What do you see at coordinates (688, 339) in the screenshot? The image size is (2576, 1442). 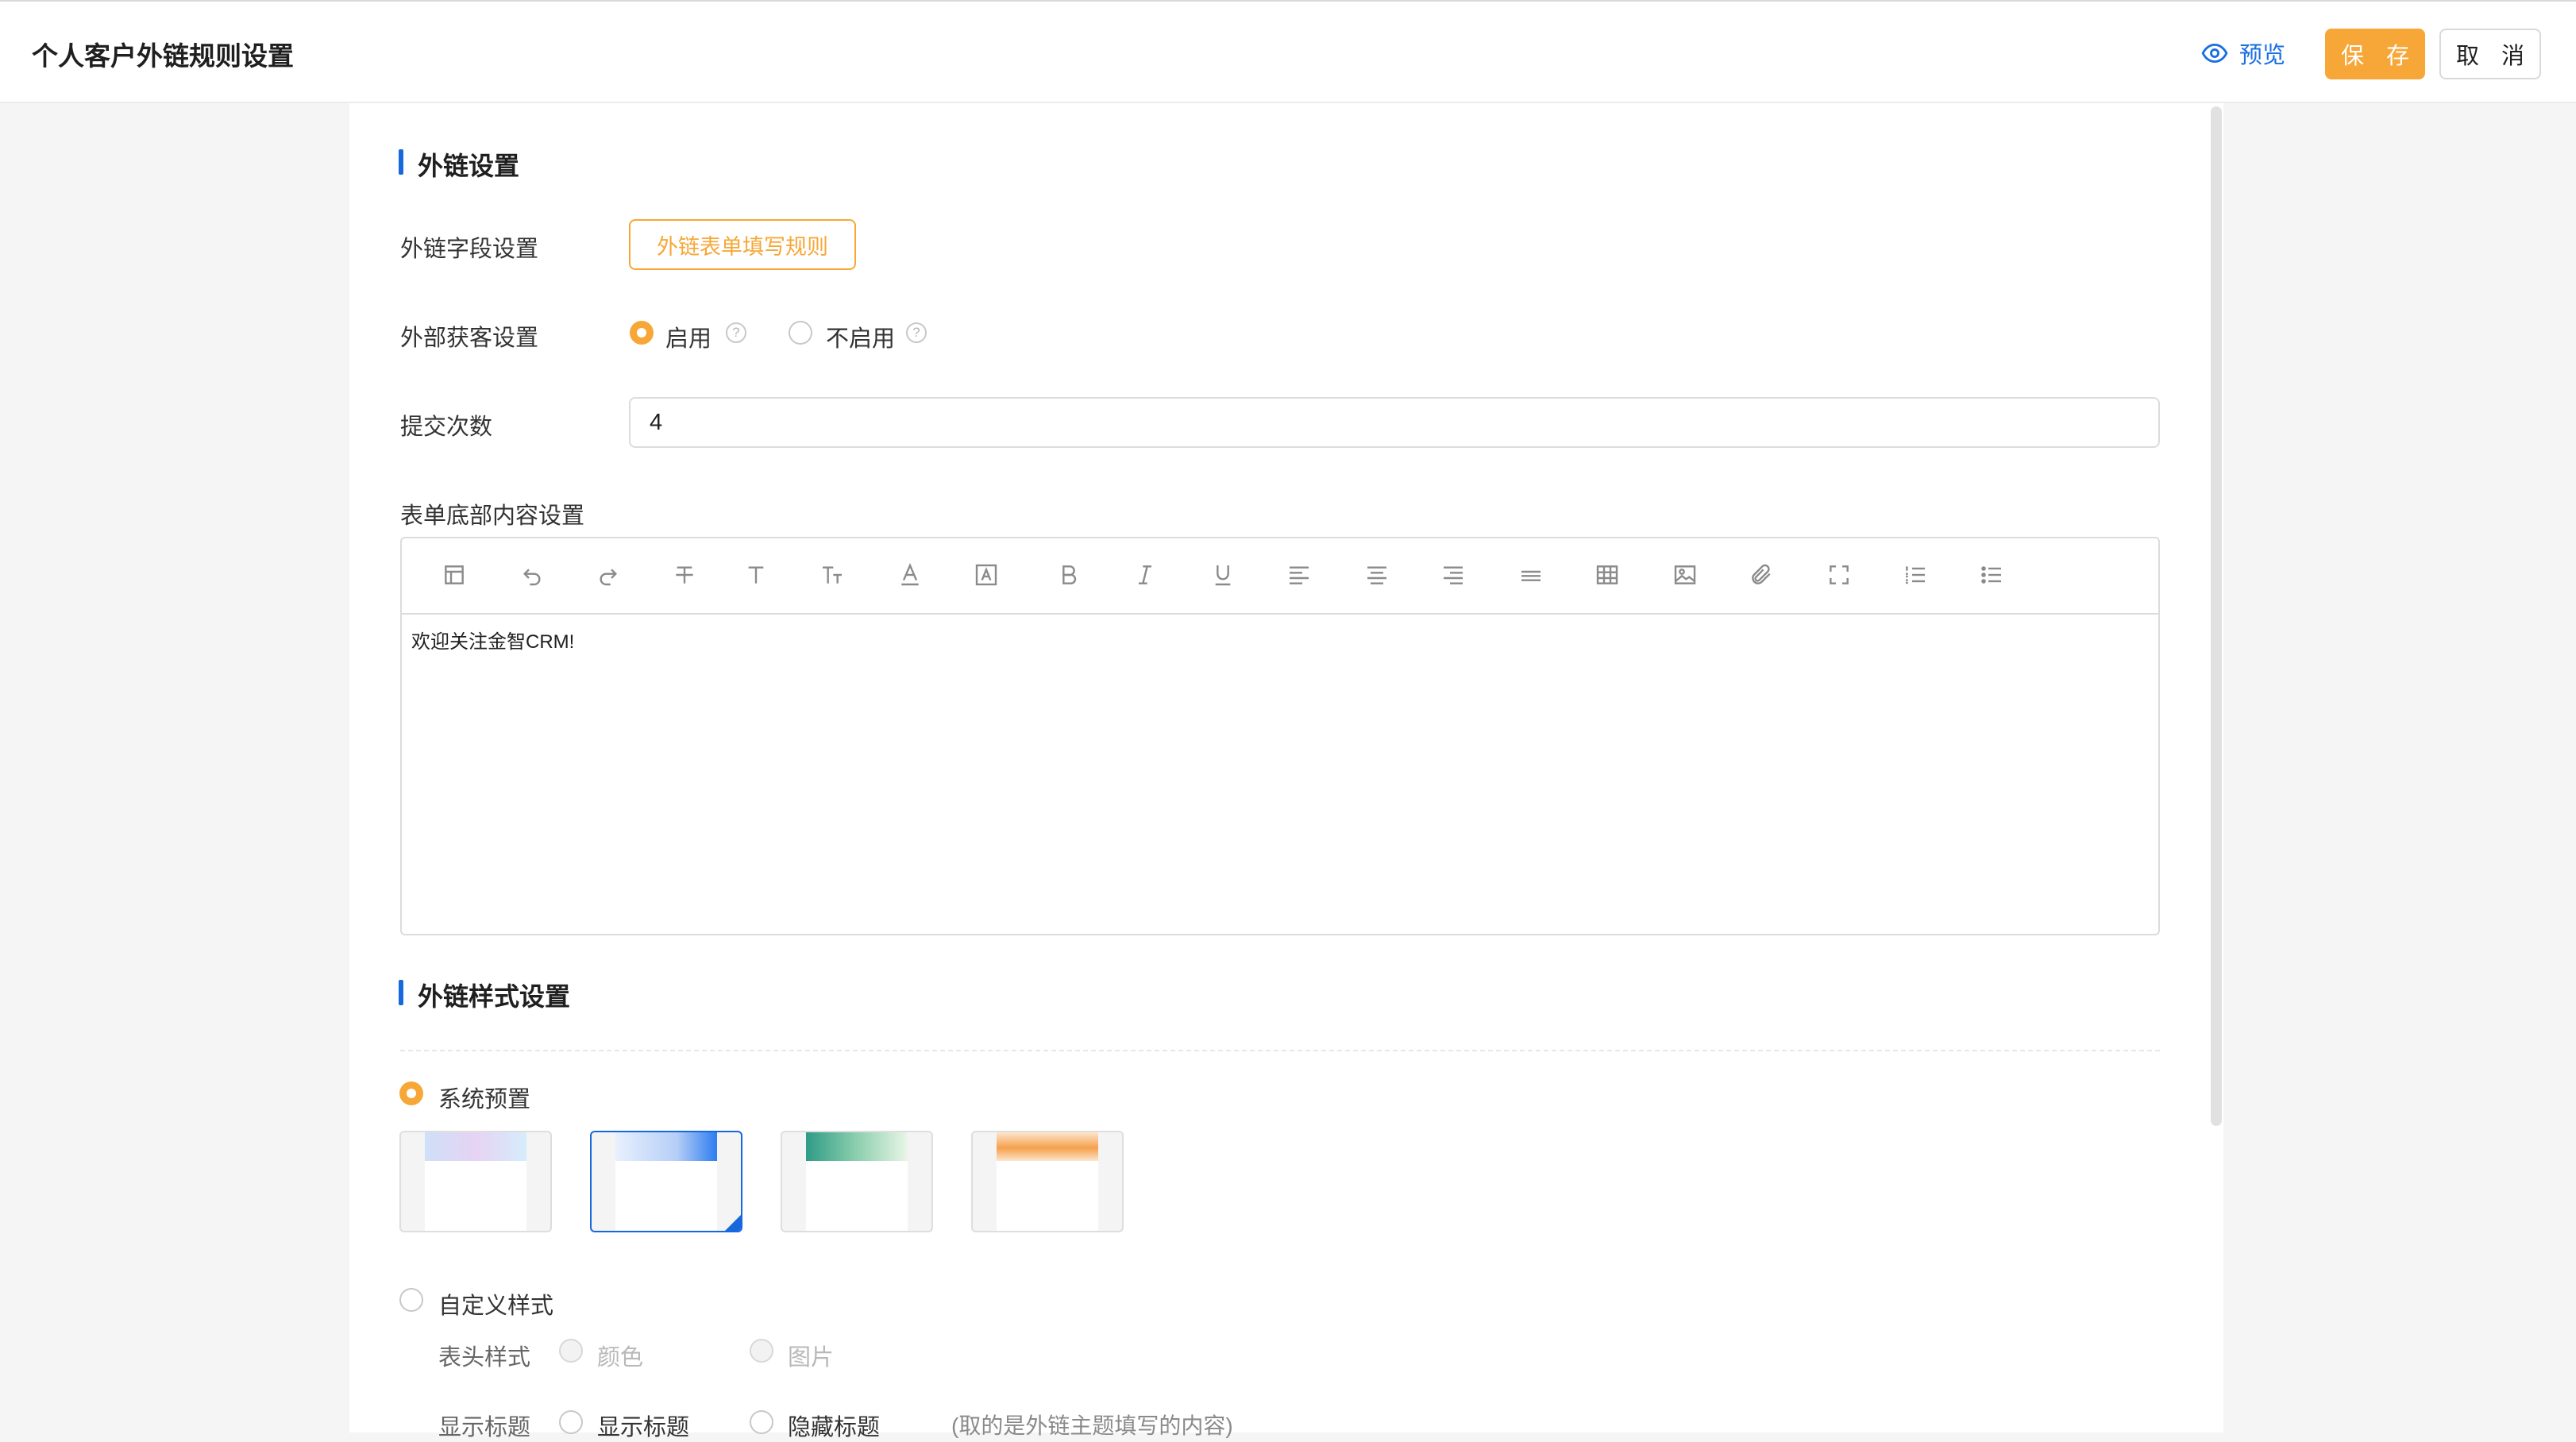 I see `enable-radio-label: 启用` at bounding box center [688, 339].